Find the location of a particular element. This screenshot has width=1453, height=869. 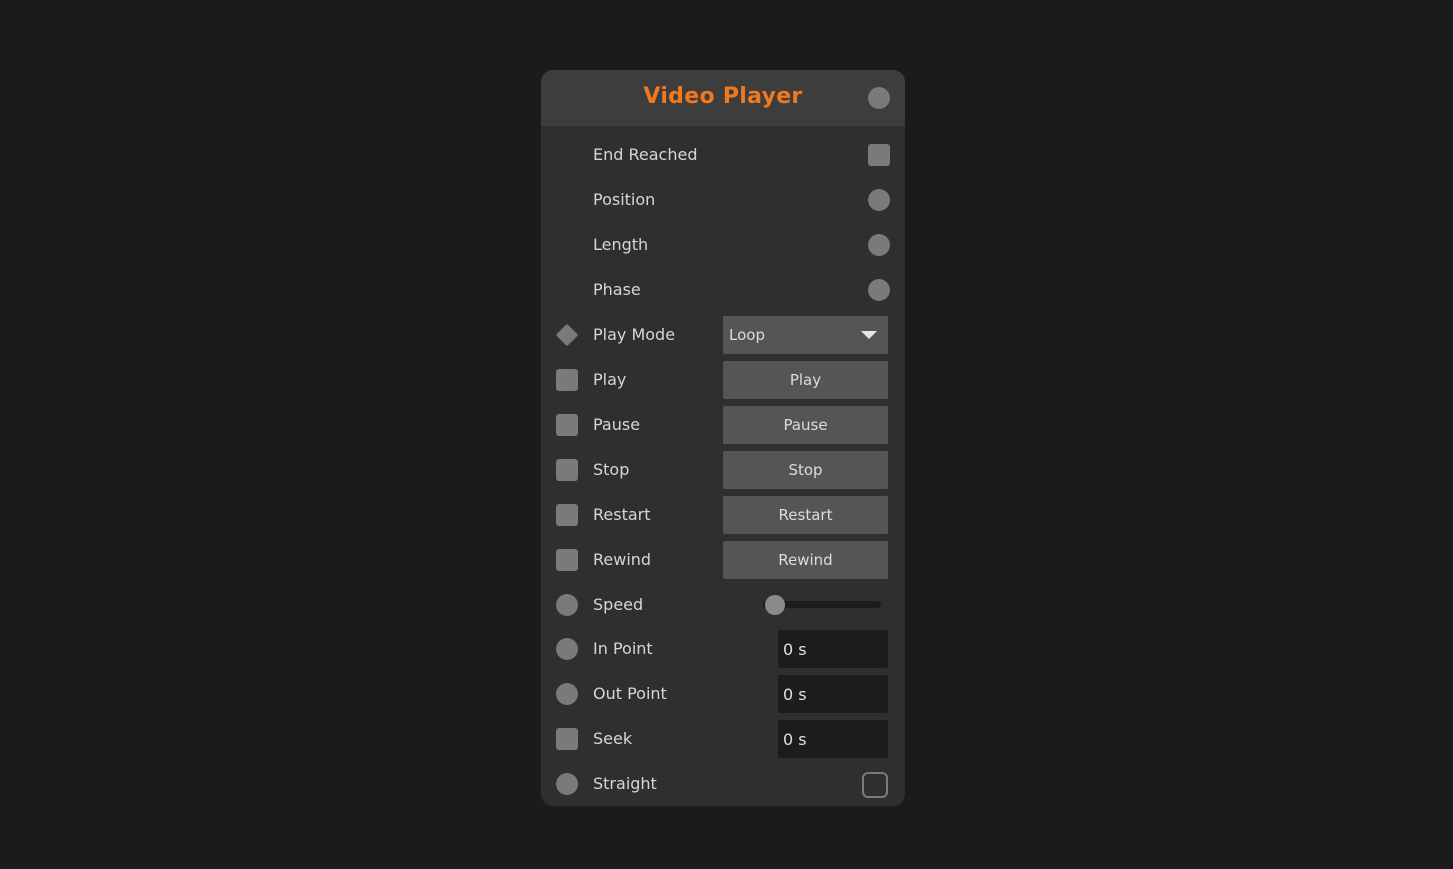

speed-slider-thumb is located at coordinates (774, 605).